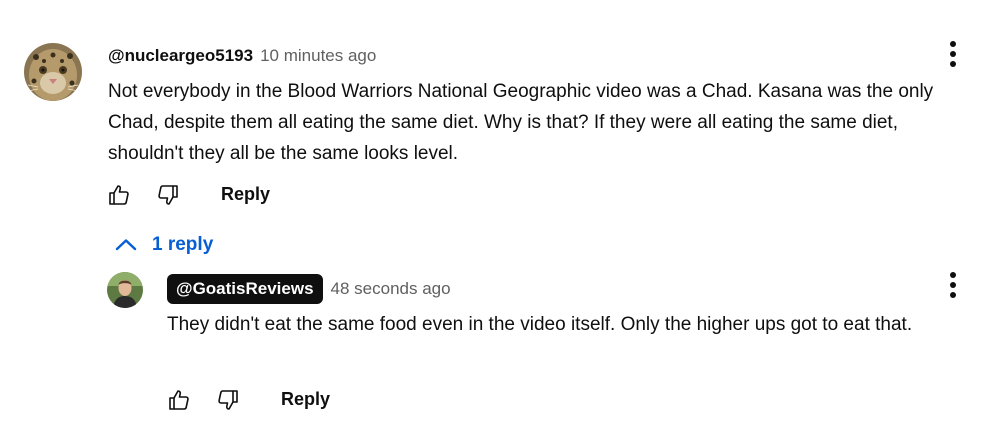 The height and width of the screenshot is (424, 1002). What do you see at coordinates (180, 56) in the screenshot?
I see `comment-author: @nucleargeo5193` at bounding box center [180, 56].